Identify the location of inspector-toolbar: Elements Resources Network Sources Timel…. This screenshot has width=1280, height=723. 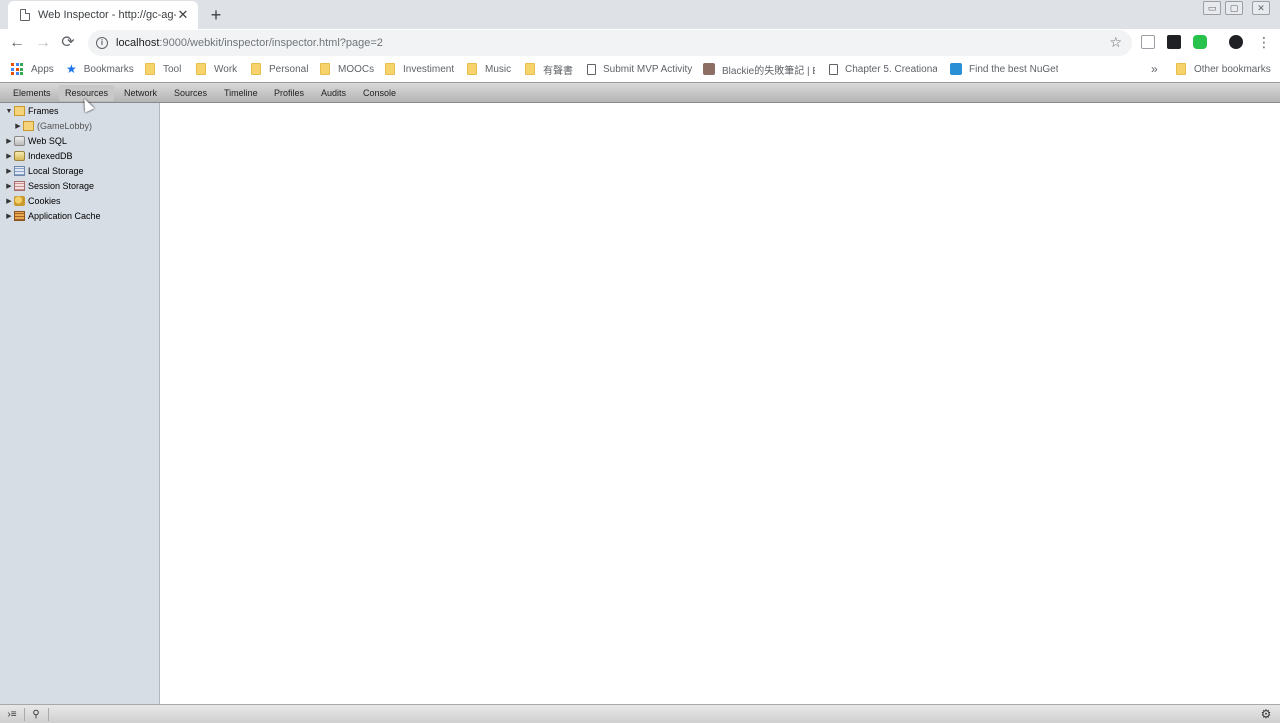
(640, 92).